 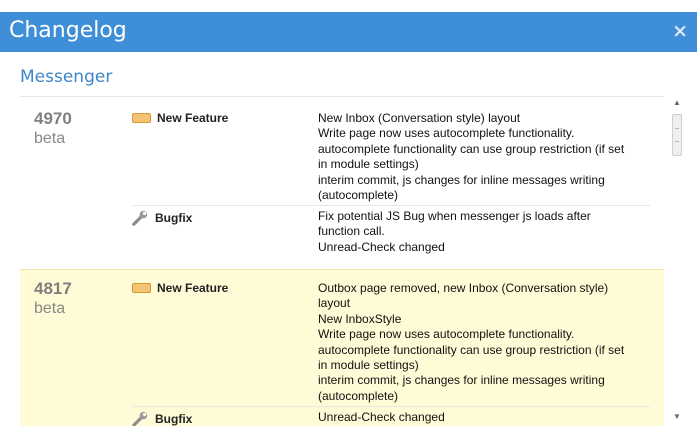 What do you see at coordinates (66, 77) in the screenshot?
I see `section-title: Messenger` at bounding box center [66, 77].